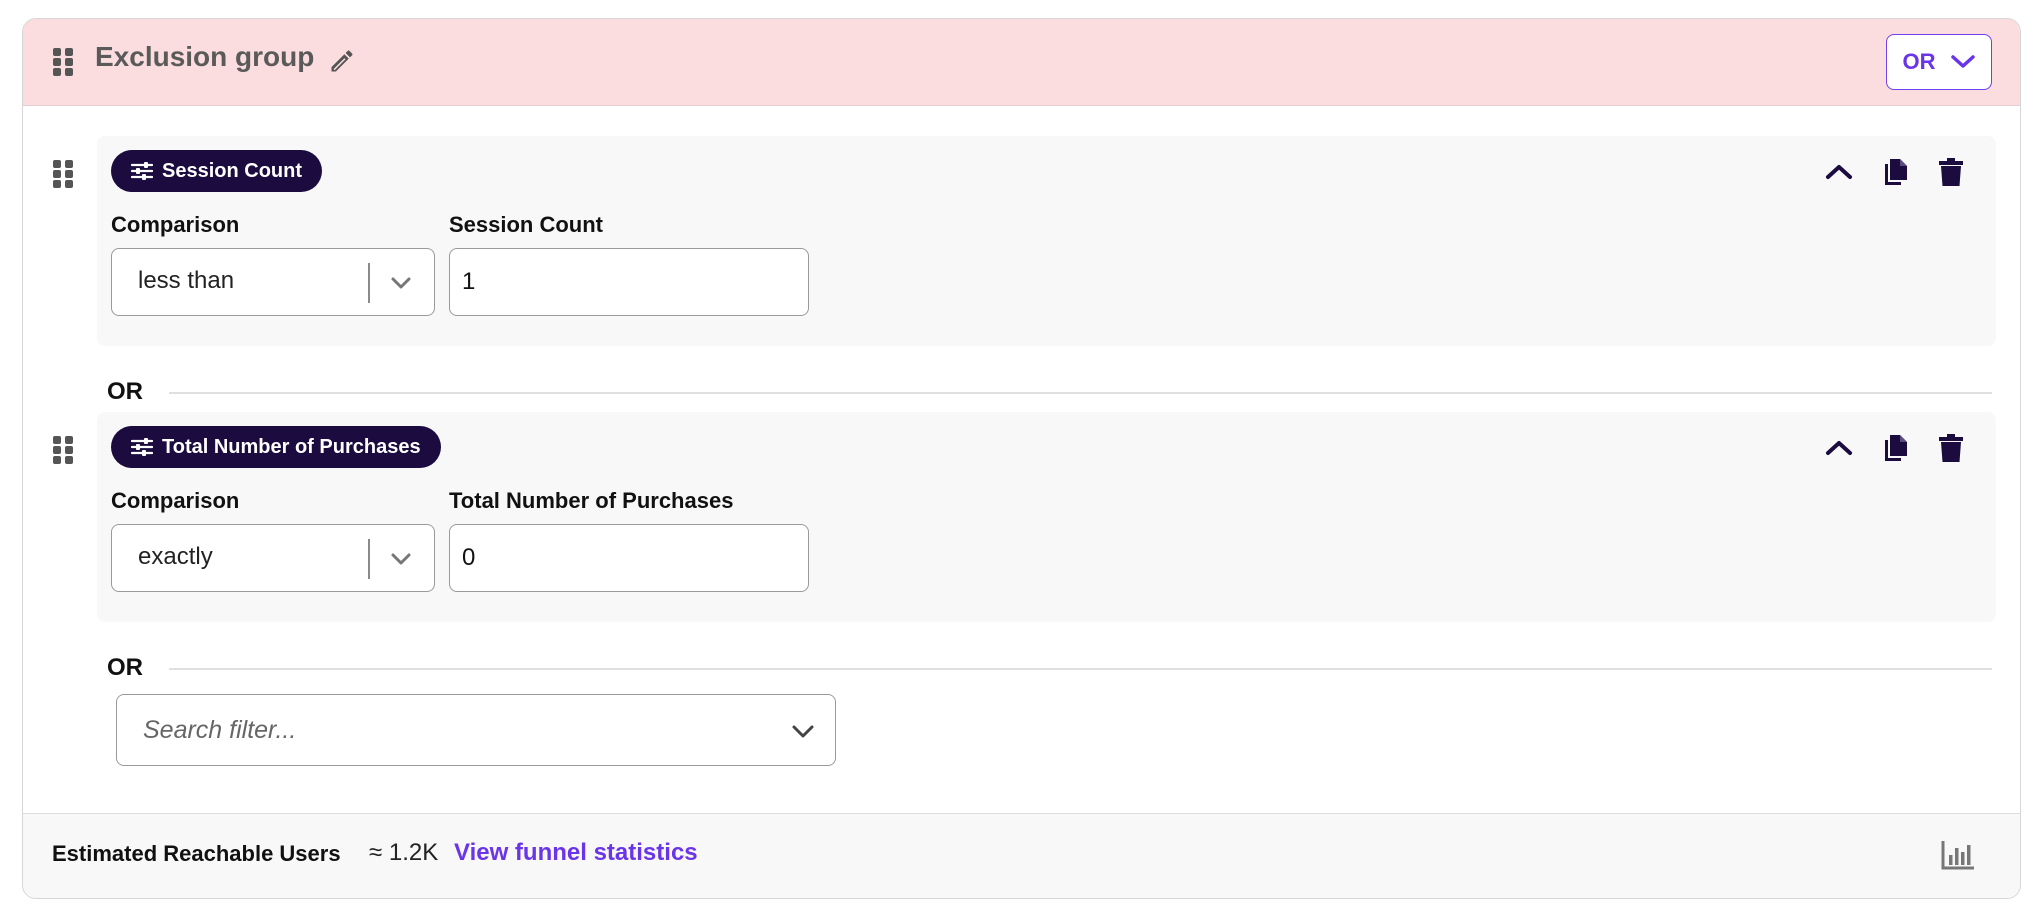  I want to click on search-filter-input, so click(476, 730).